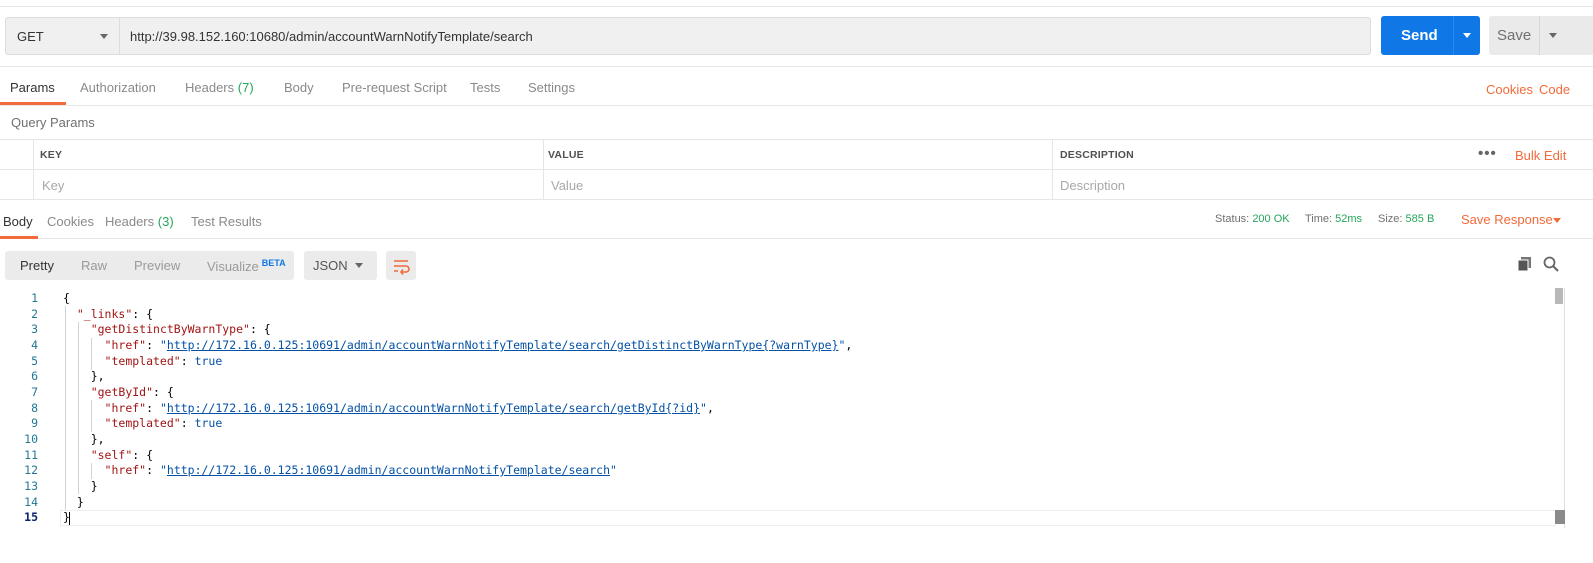  I want to click on tab-tests: Tests, so click(485, 87).